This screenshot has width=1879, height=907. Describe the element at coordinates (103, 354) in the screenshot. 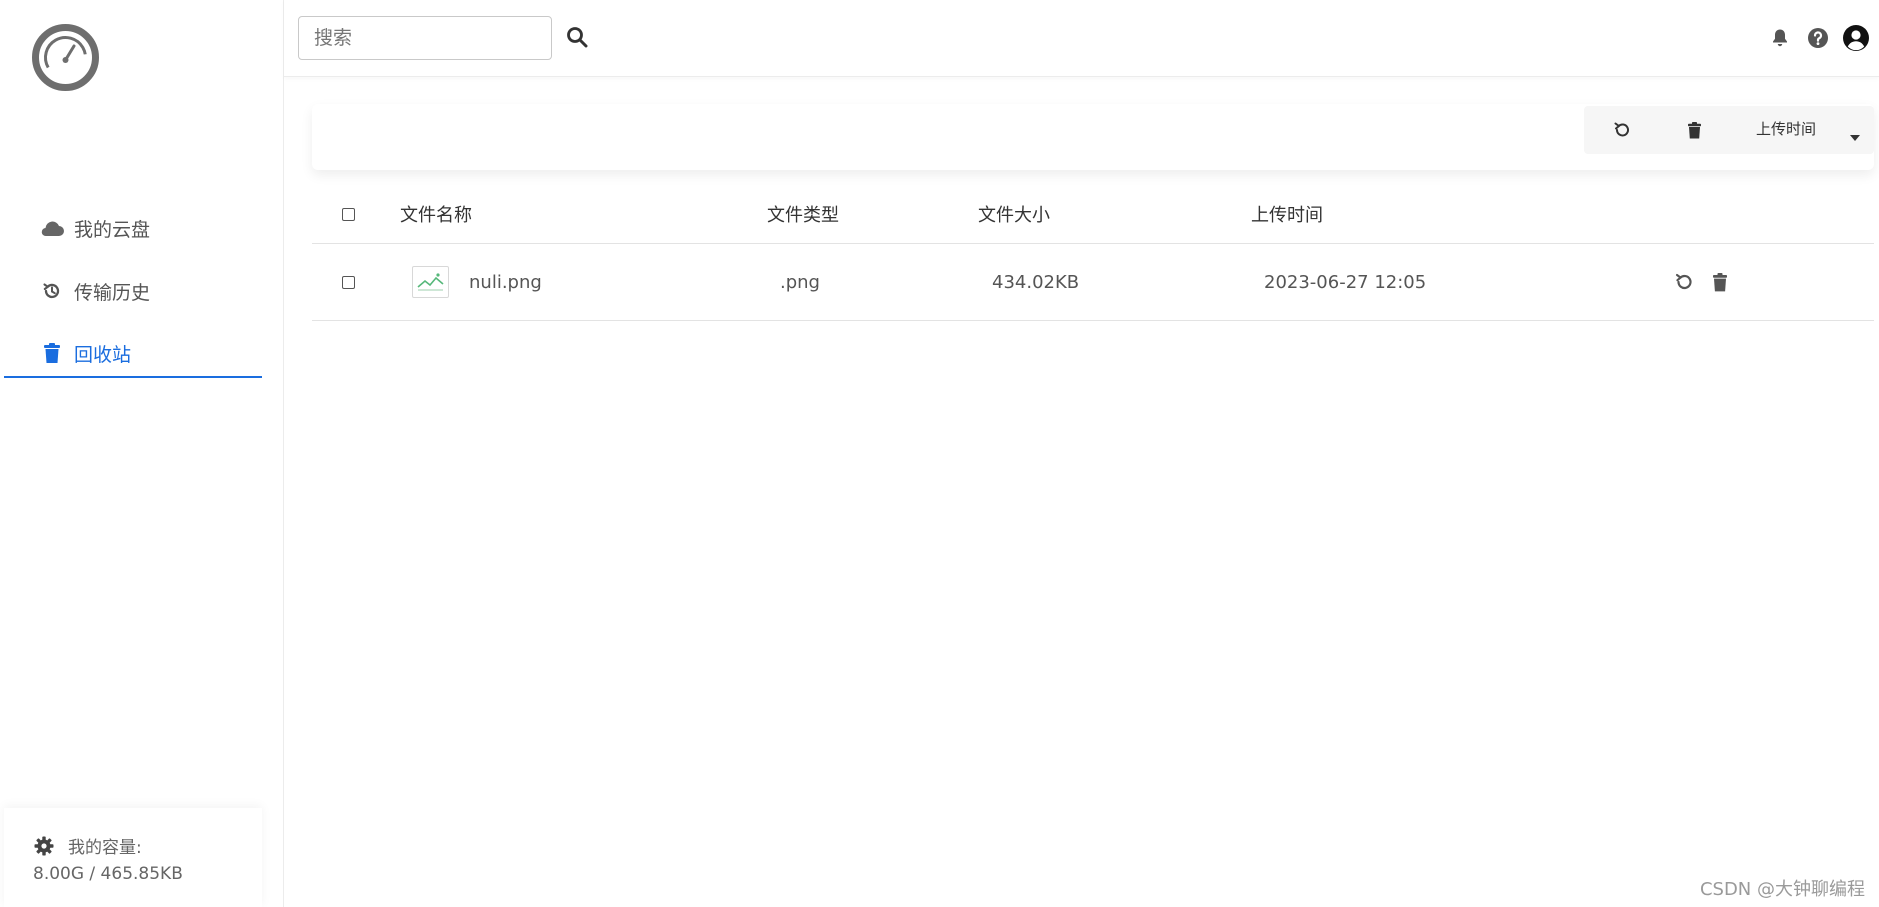

I see `sidebar-item-label: 回收站` at that location.